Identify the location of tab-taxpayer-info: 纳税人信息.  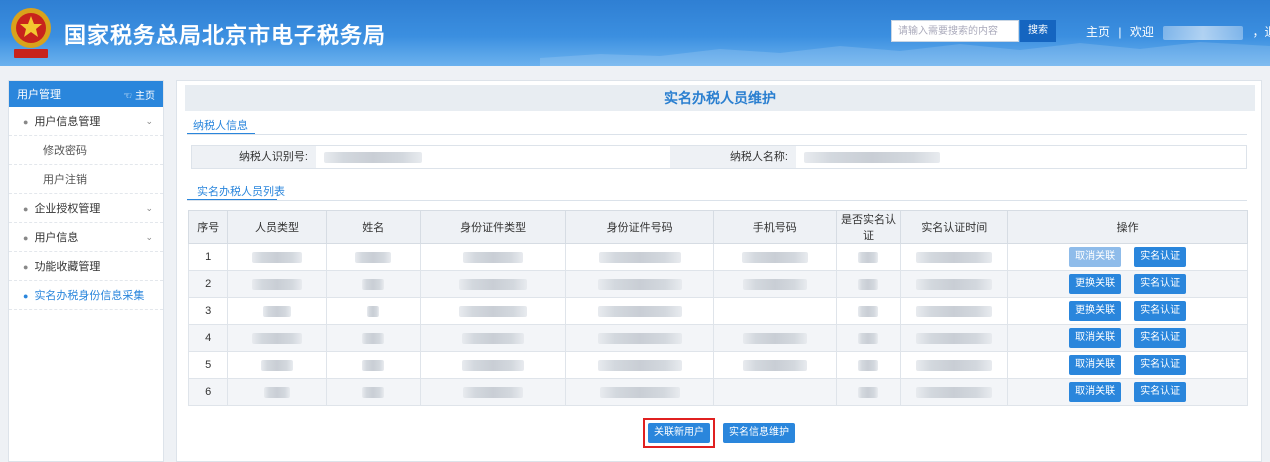
(220, 125).